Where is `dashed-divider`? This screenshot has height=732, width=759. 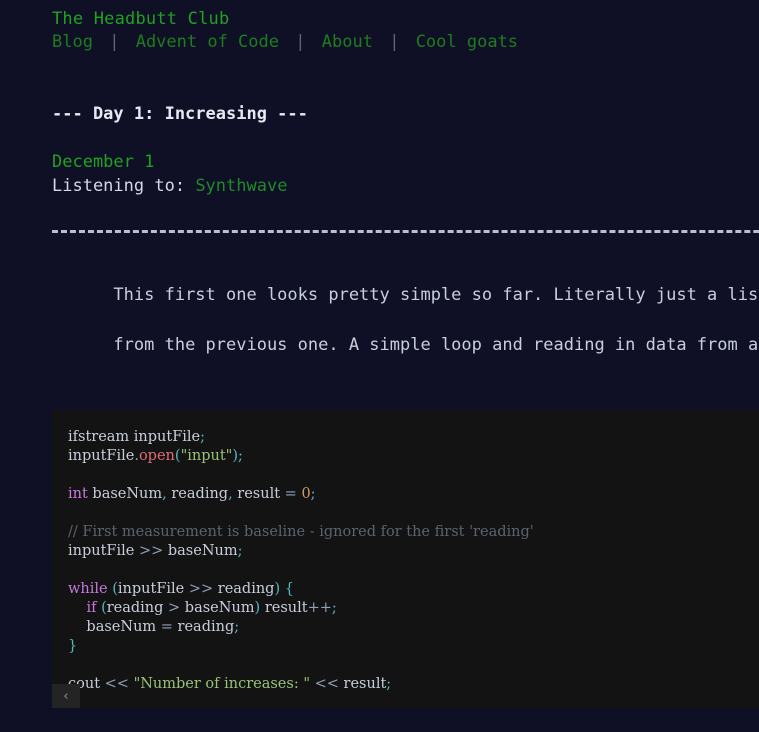 dashed-divider is located at coordinates (405, 237).